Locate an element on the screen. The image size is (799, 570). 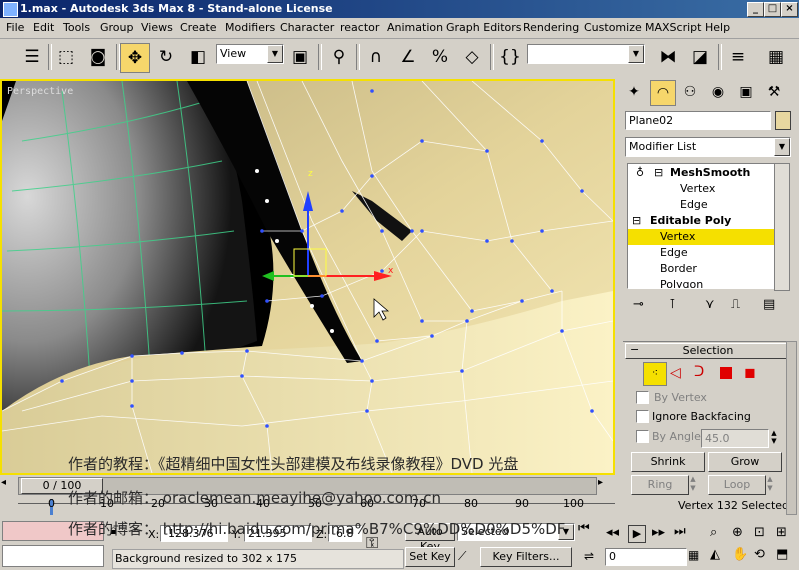
lightbulb-icon: ♁ is located at coordinates (640, 172).